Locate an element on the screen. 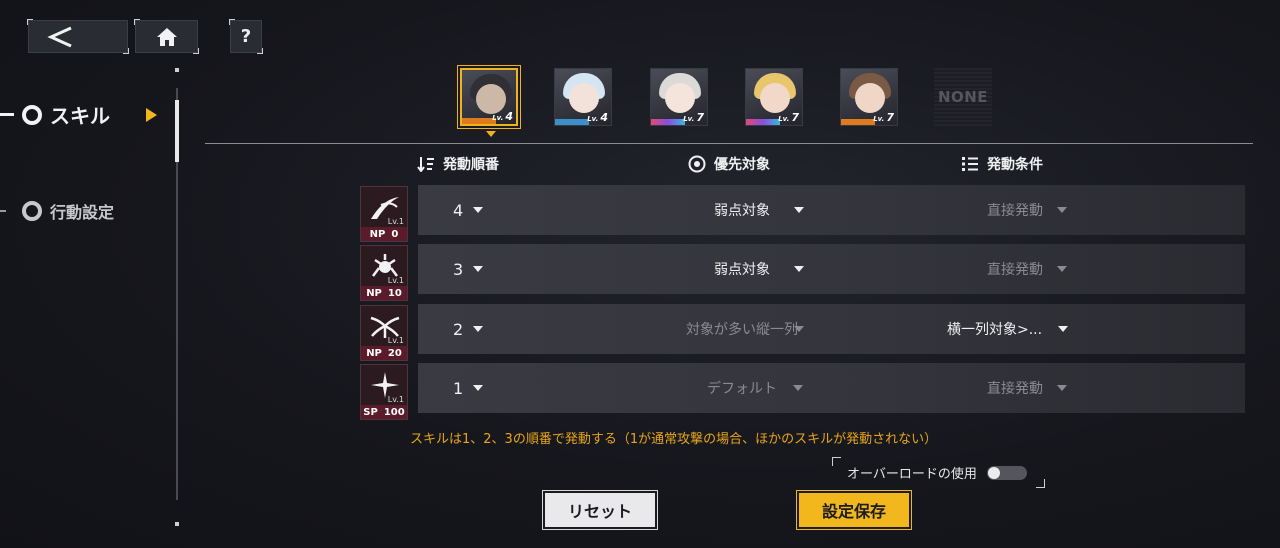  sidebar-item-skill: スキル is located at coordinates (78, 114).